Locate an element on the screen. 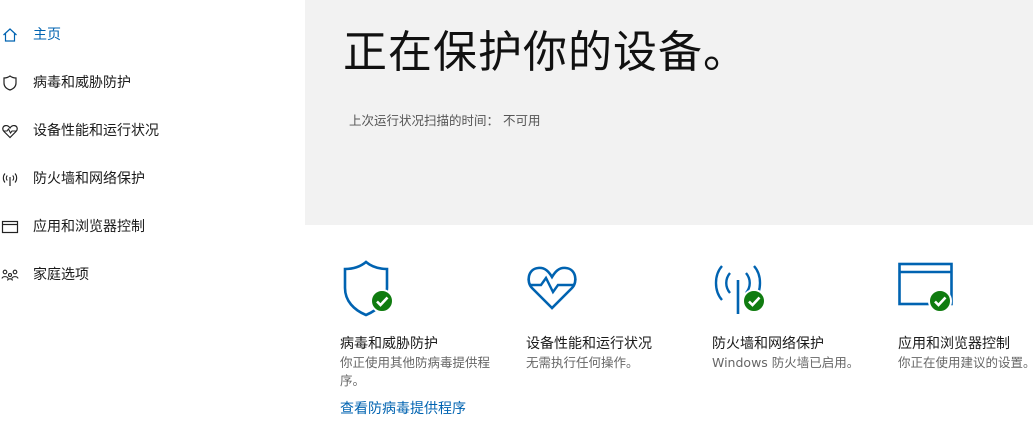 The image size is (1033, 429). antenna-icon is located at coordinates (10, 179).